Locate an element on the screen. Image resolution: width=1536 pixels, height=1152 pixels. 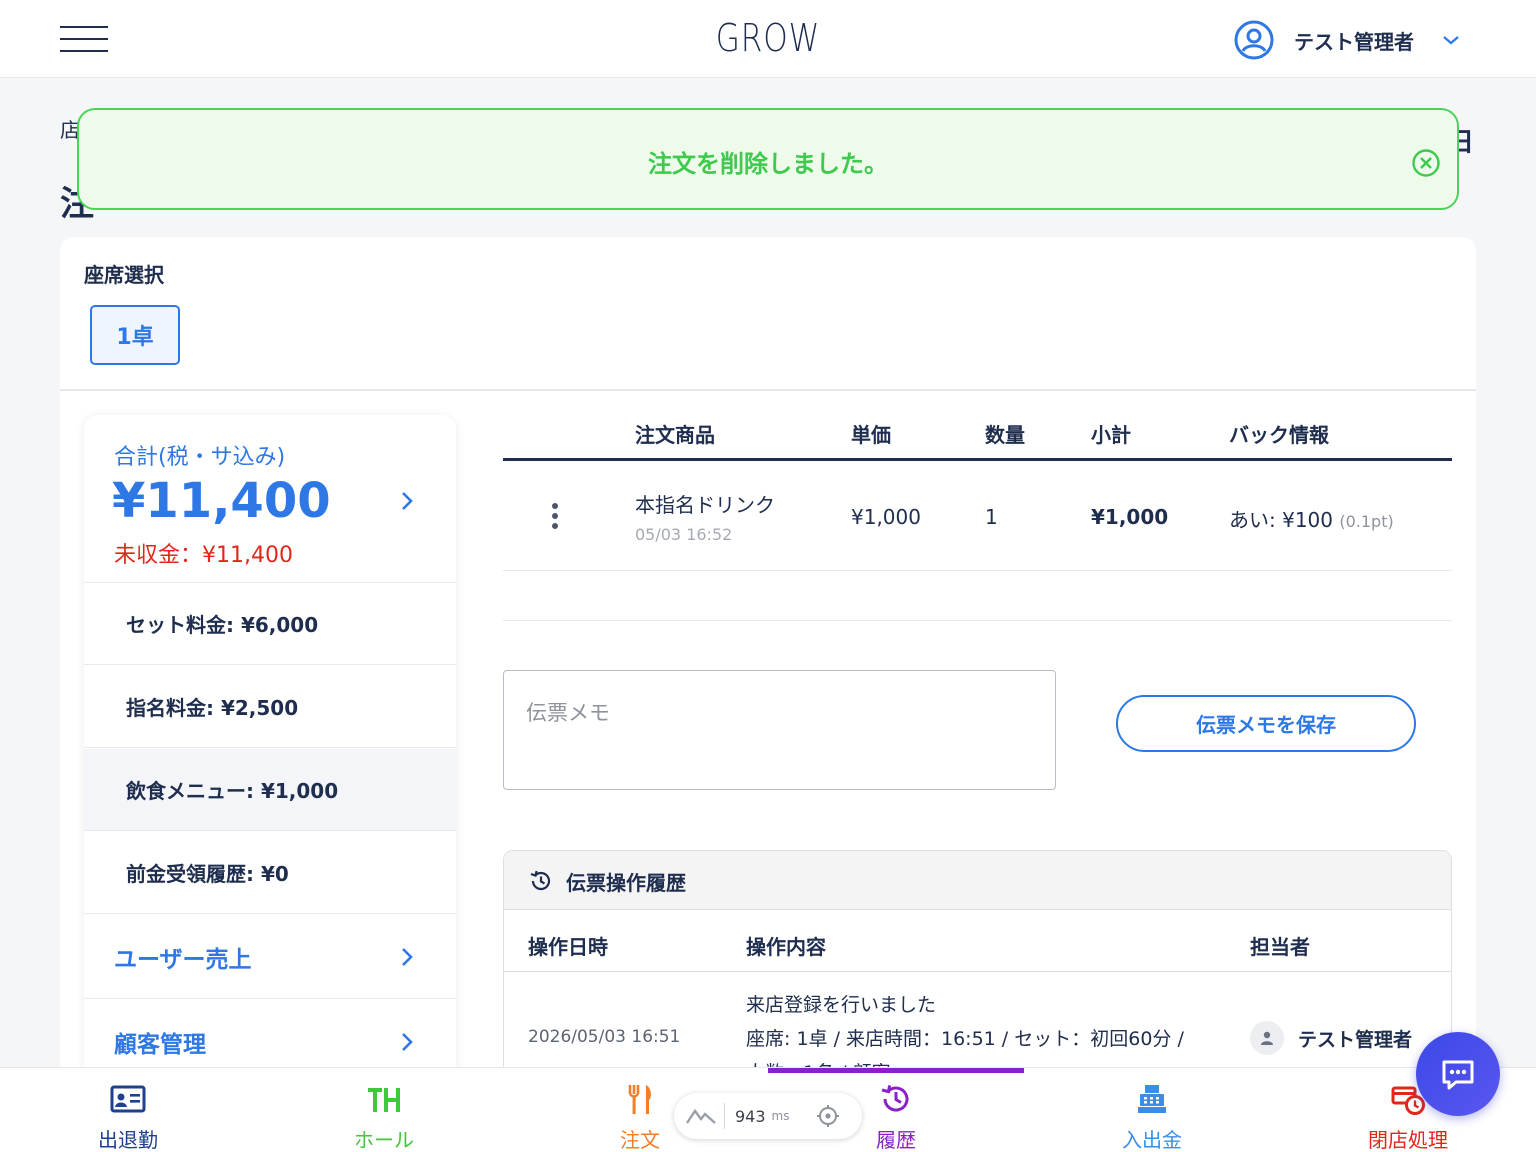
operator-name: テスト管理者 is located at coordinates (1355, 1039).